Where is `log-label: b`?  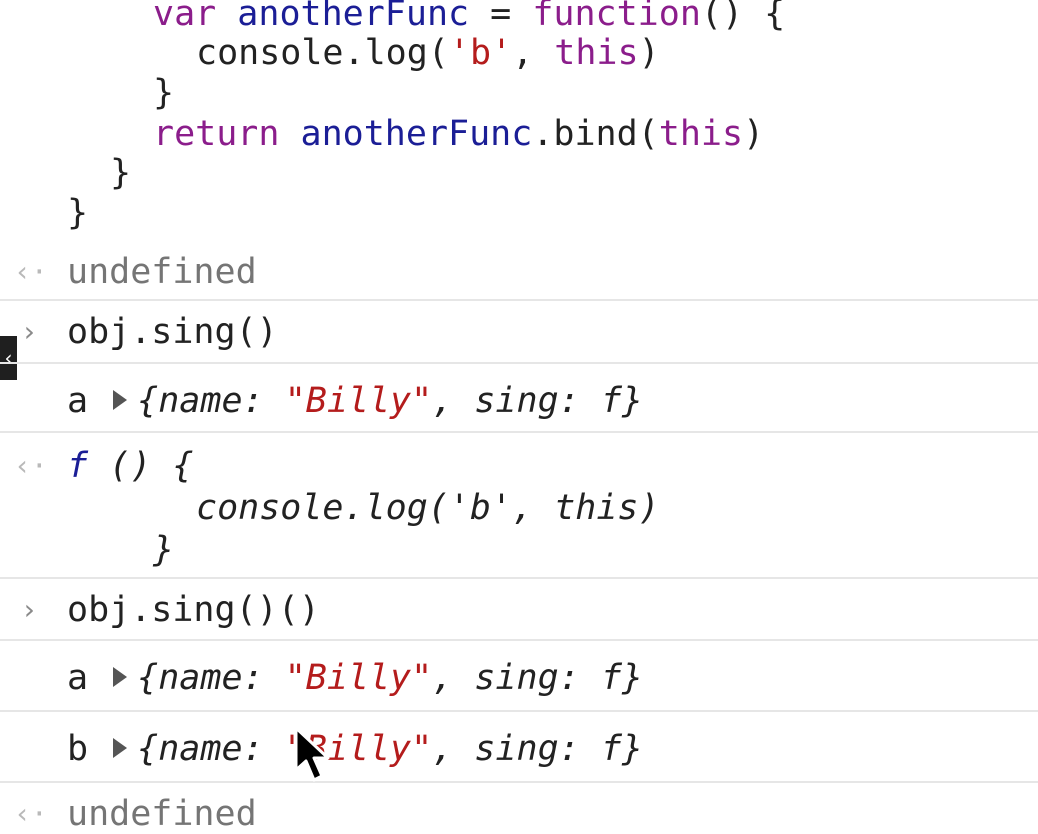
log-label: b is located at coordinates (78, 749).